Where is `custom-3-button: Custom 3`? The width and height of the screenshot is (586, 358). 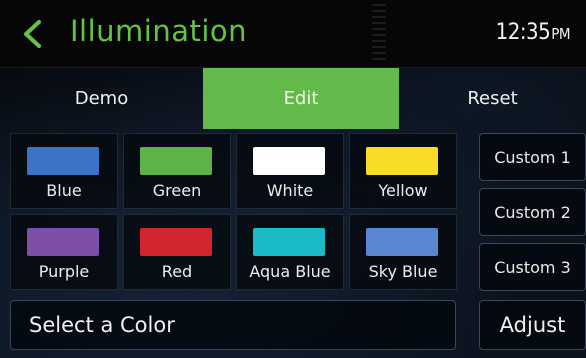 custom-3-button: Custom 3 is located at coordinates (532, 267).